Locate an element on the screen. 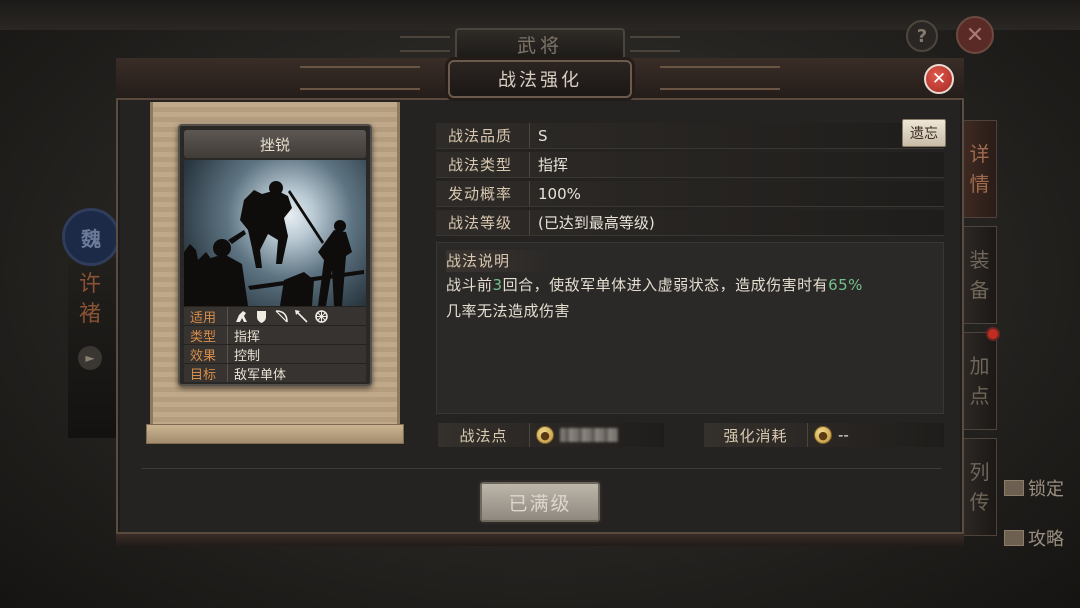 This screenshot has width=1080, height=608. skill-level-value: (已达到最高等级) is located at coordinates (596, 223).